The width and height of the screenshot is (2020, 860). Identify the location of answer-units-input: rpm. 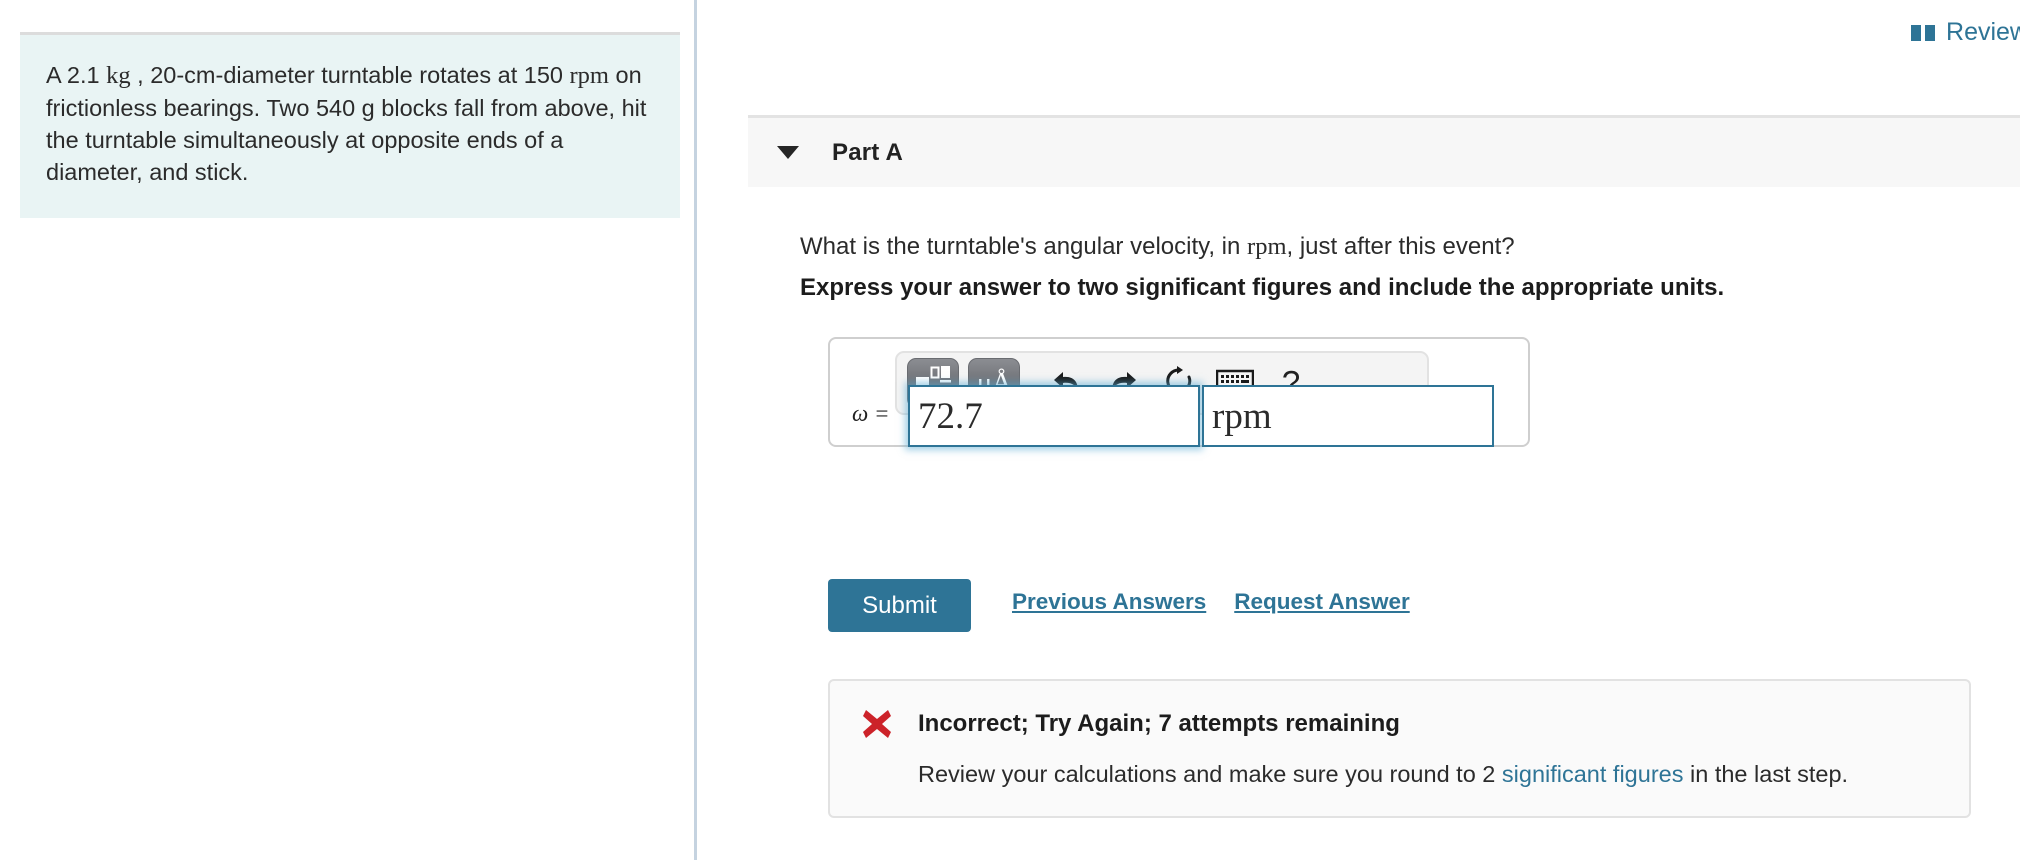
(1348, 416).